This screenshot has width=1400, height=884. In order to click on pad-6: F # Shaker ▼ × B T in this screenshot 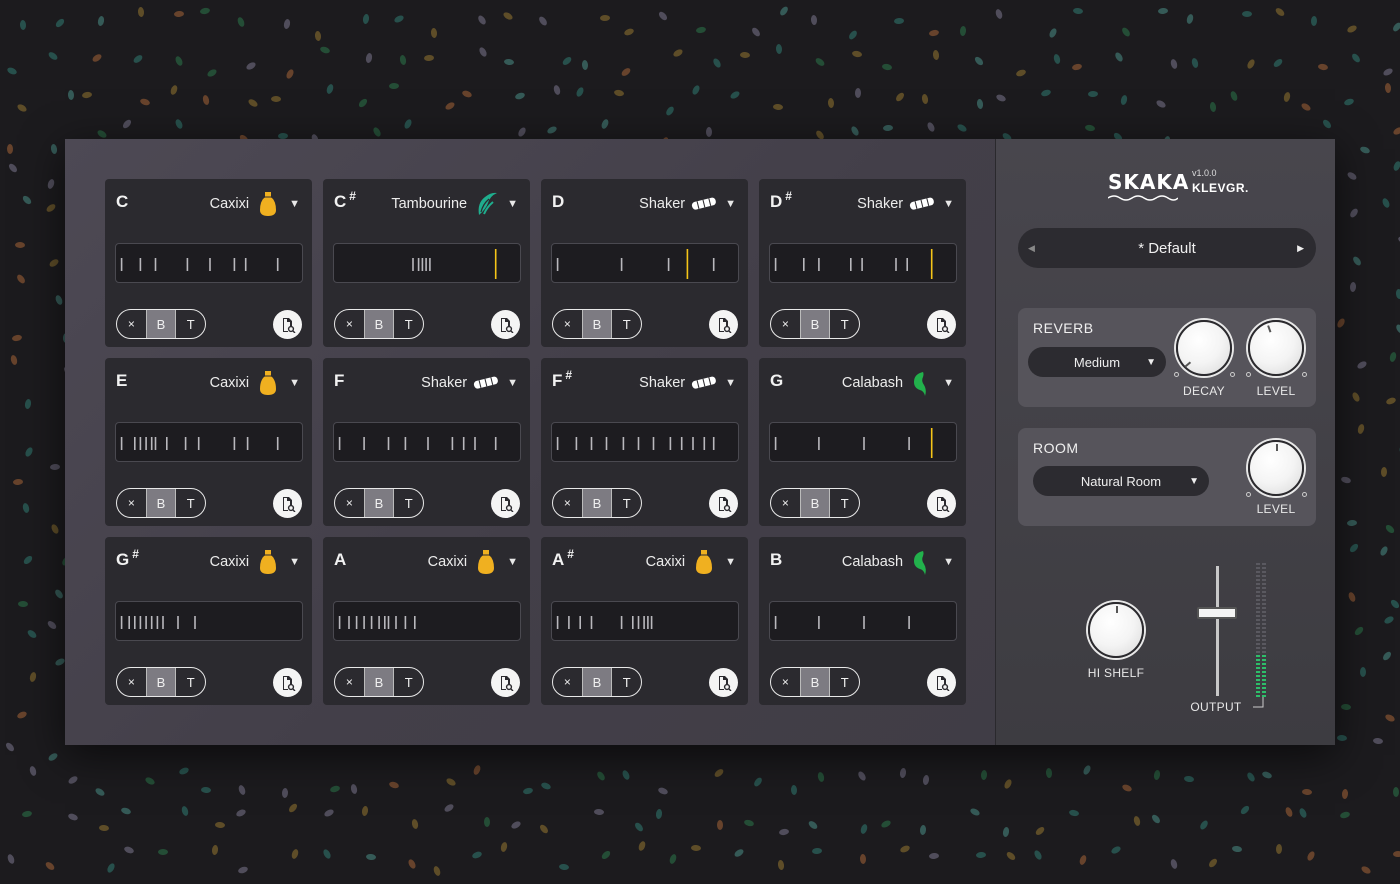, I will do `click(644, 442)`.